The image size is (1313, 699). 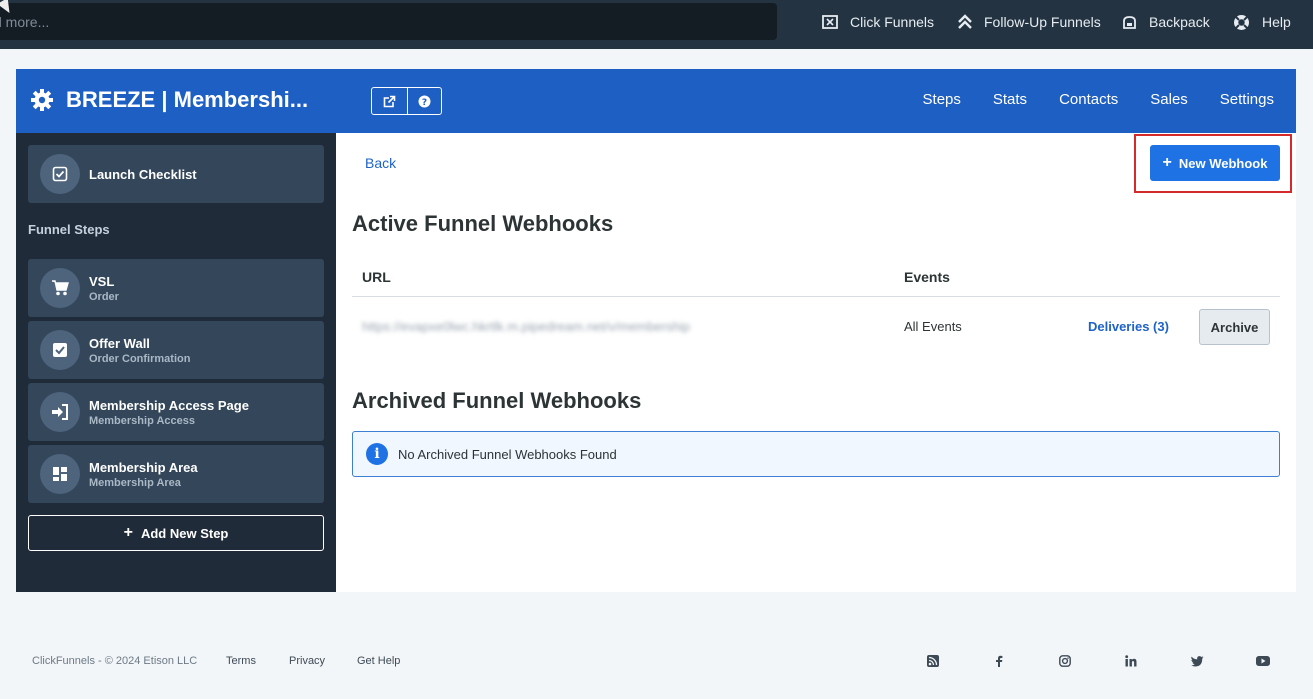 I want to click on step-type: Order, so click(x=104, y=296).